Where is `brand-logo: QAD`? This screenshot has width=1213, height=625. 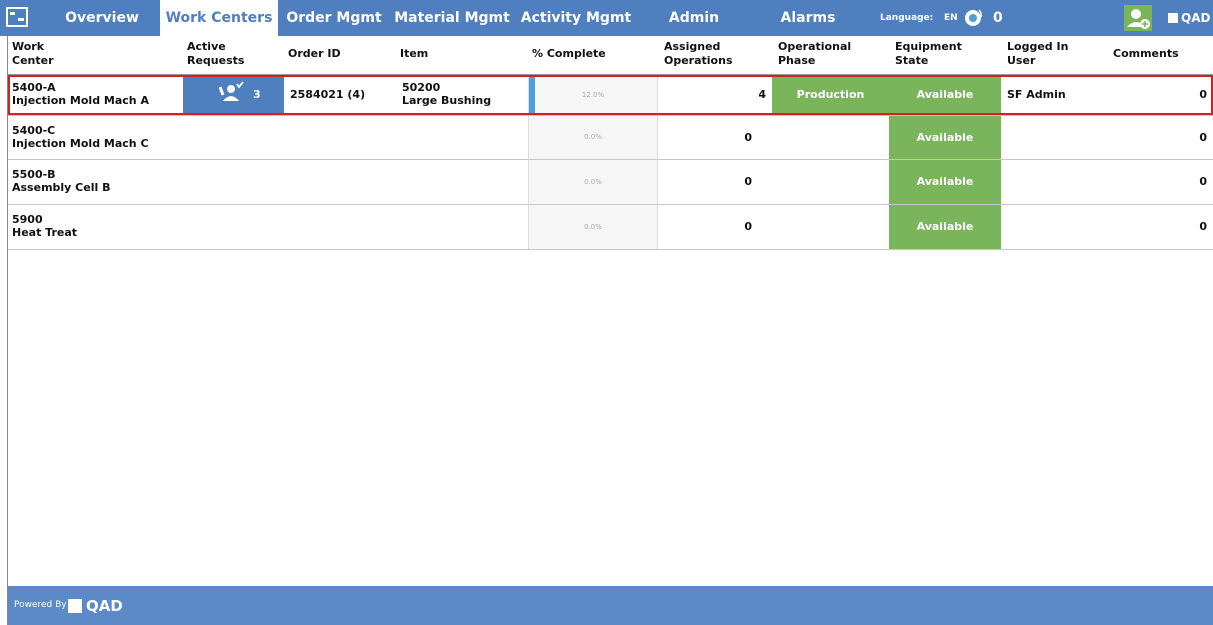
brand-logo: QAD is located at coordinates (1189, 18).